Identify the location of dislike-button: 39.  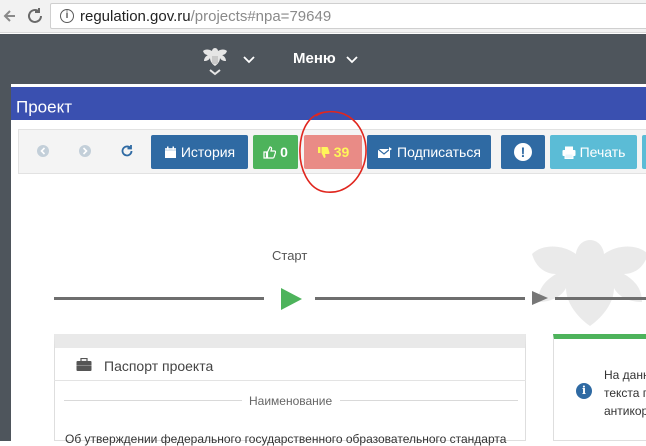
(333, 152).